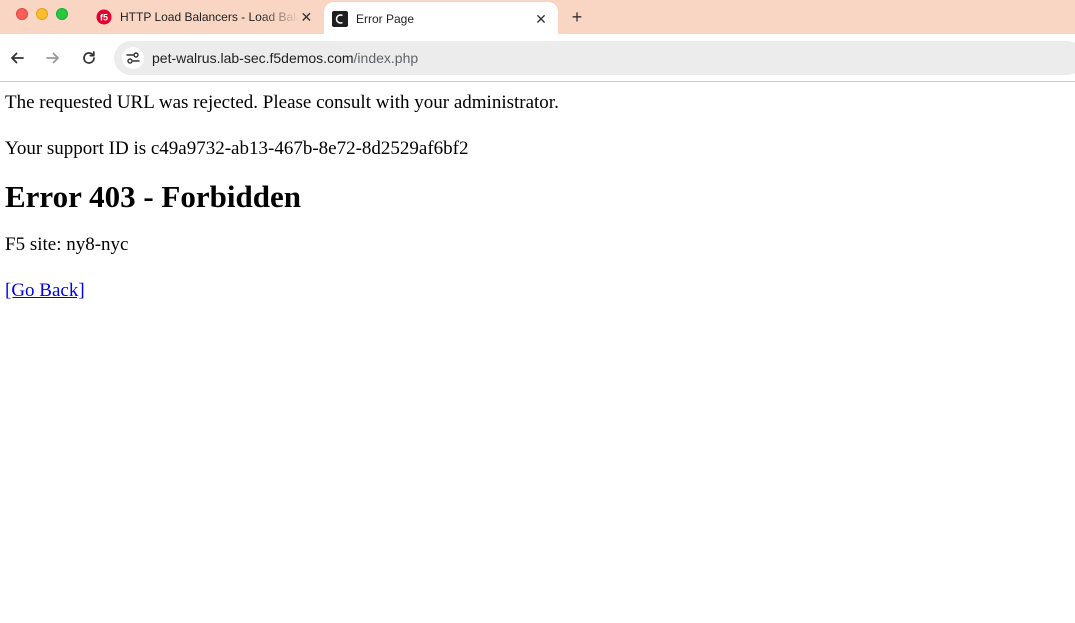  I want to click on arrow-right-icon, so click(52, 58).